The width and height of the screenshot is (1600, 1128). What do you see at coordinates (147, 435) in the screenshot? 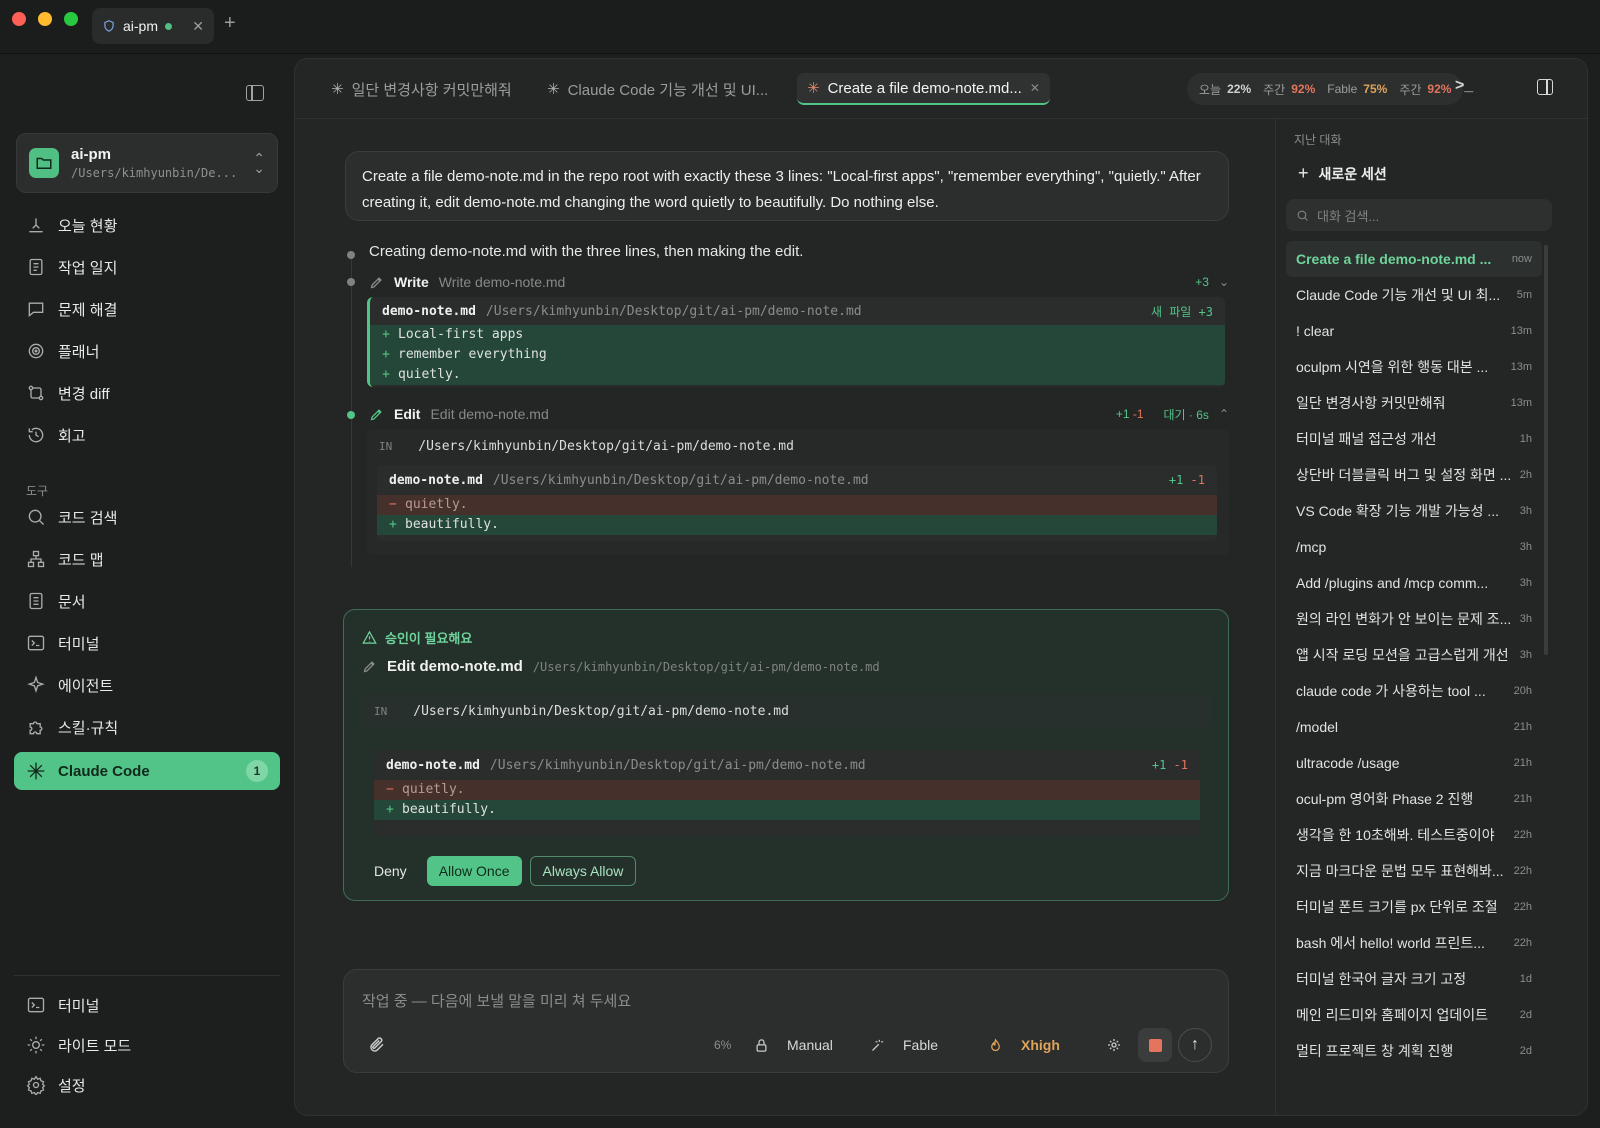
I see `sidebar-item-retro: 회고` at bounding box center [147, 435].